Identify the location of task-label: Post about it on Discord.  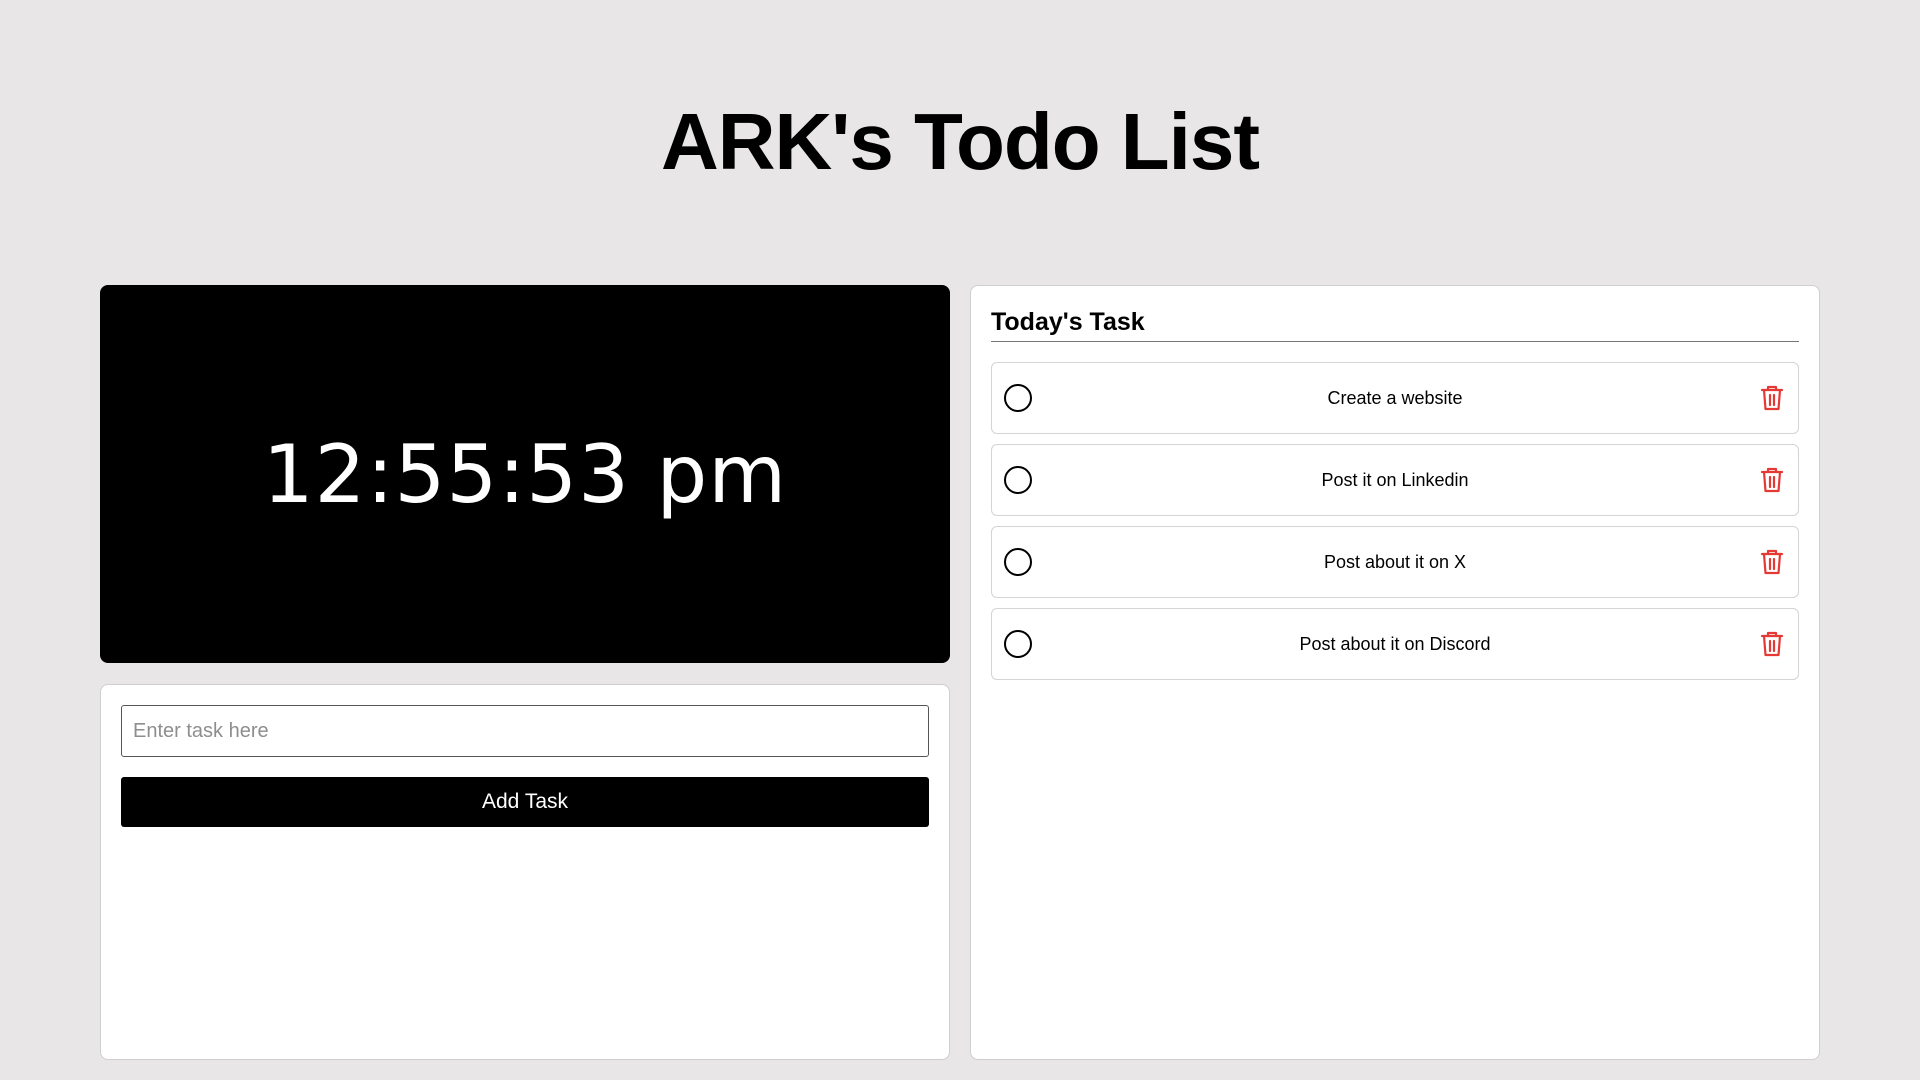
(1395, 643).